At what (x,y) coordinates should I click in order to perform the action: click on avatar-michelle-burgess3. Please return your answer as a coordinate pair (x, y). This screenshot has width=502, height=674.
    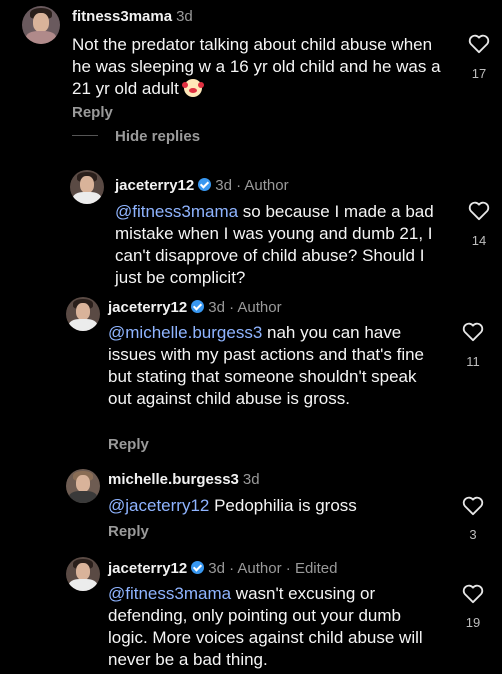
    Looking at the image, I should click on (83, 486).